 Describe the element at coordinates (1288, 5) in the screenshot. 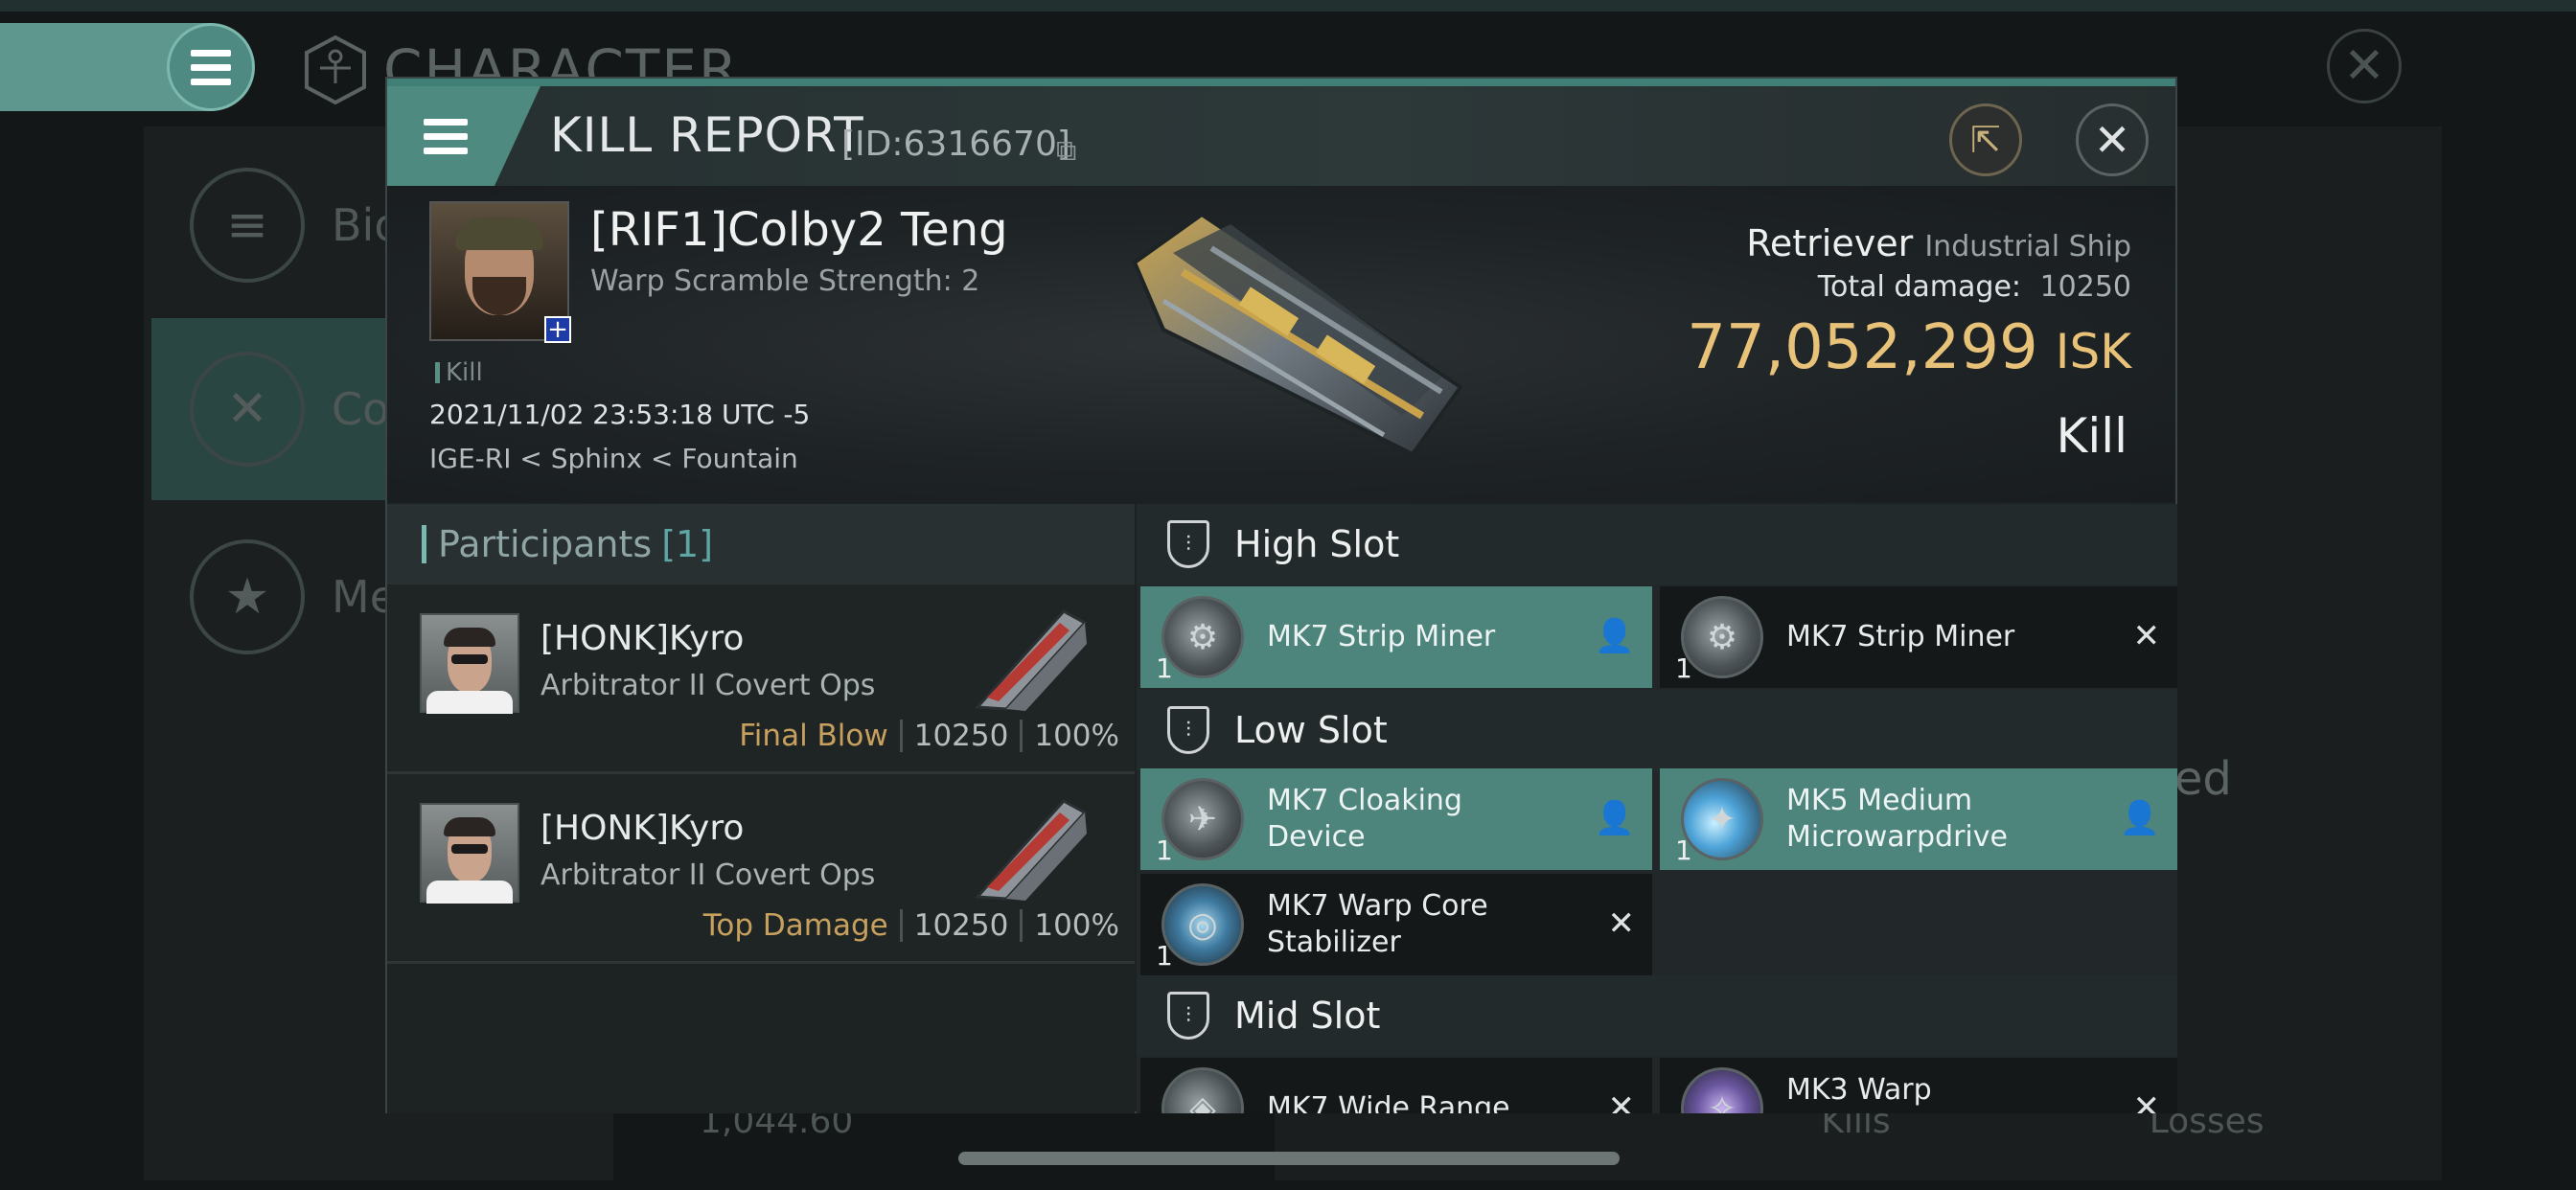

I see `top-strip` at that location.